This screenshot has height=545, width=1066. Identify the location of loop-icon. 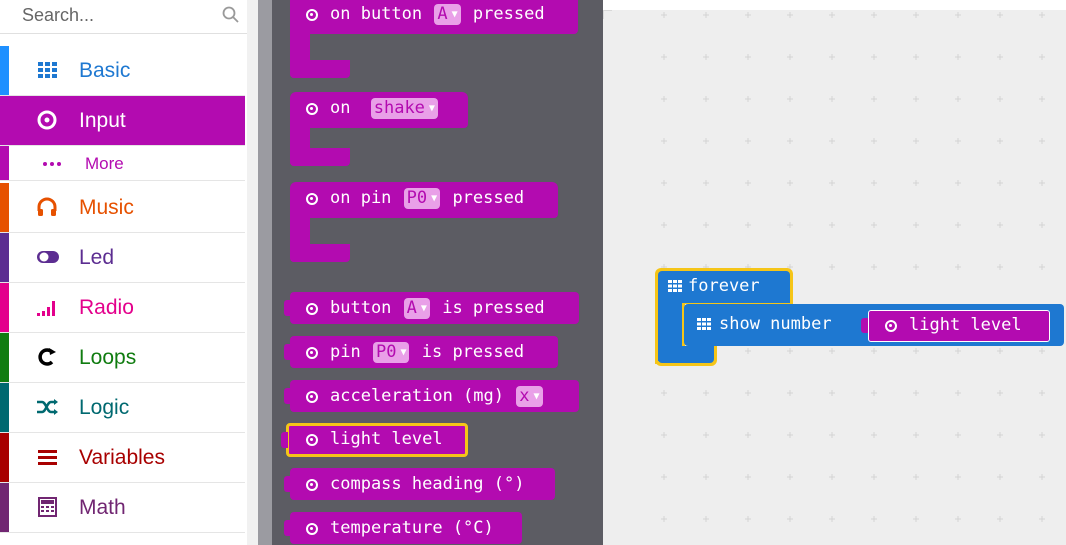
(47, 357).